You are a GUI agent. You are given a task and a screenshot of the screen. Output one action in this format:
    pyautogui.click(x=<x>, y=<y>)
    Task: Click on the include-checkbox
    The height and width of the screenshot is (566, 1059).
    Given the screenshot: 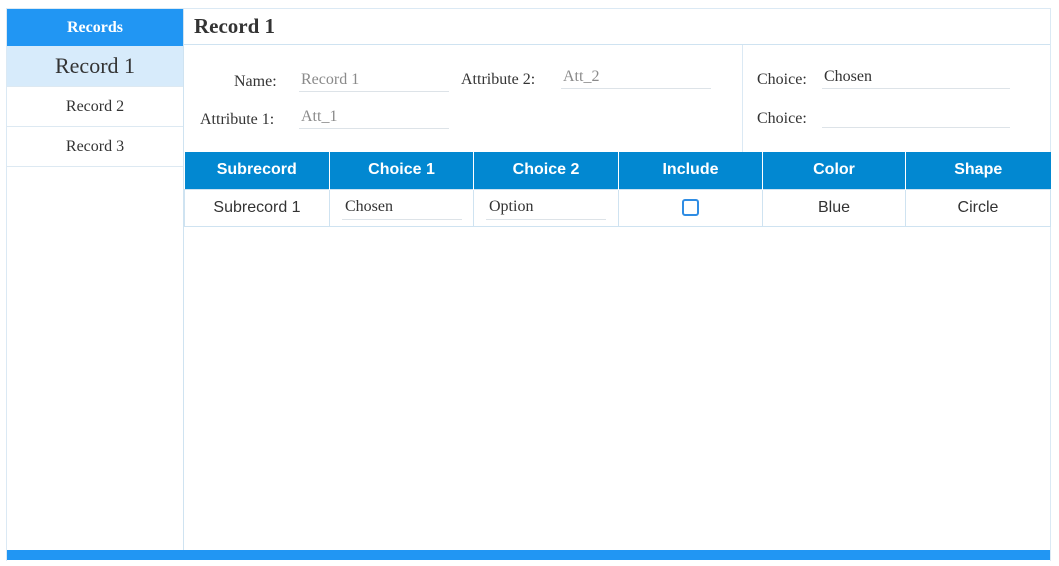 What is the action you would take?
    pyautogui.click(x=690, y=207)
    